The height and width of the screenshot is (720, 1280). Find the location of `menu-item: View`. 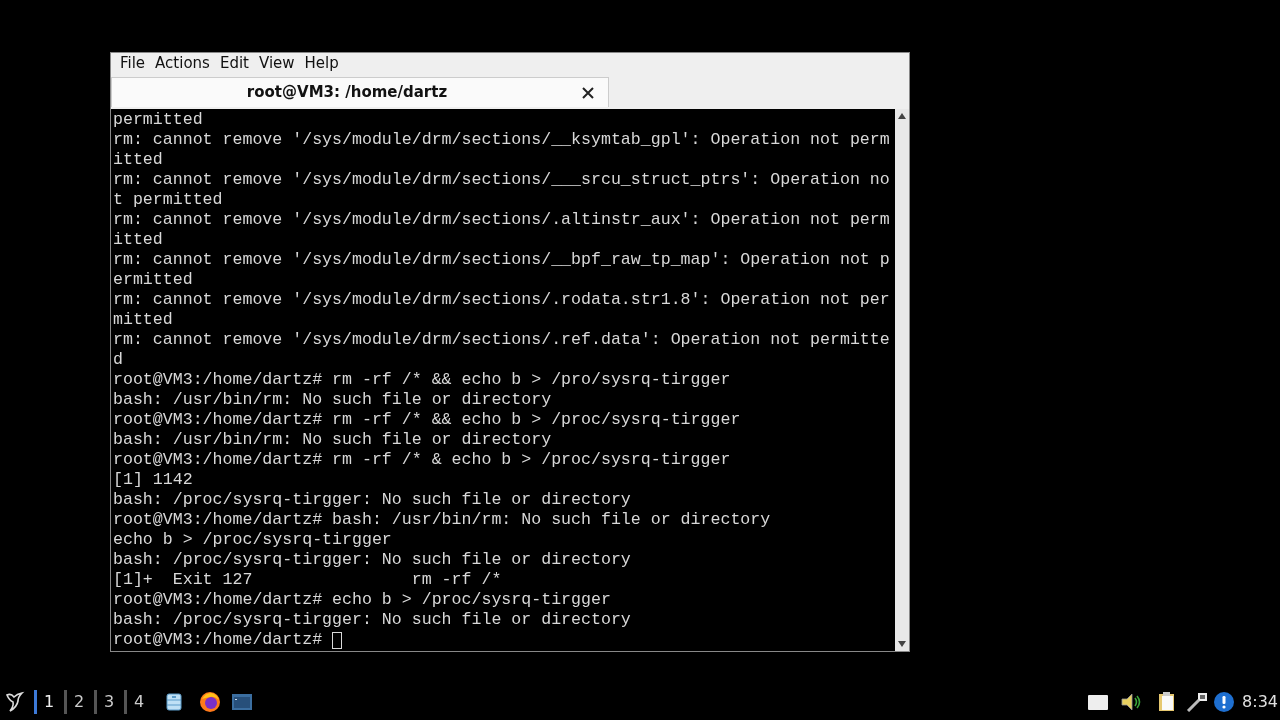

menu-item: View is located at coordinates (276, 63).